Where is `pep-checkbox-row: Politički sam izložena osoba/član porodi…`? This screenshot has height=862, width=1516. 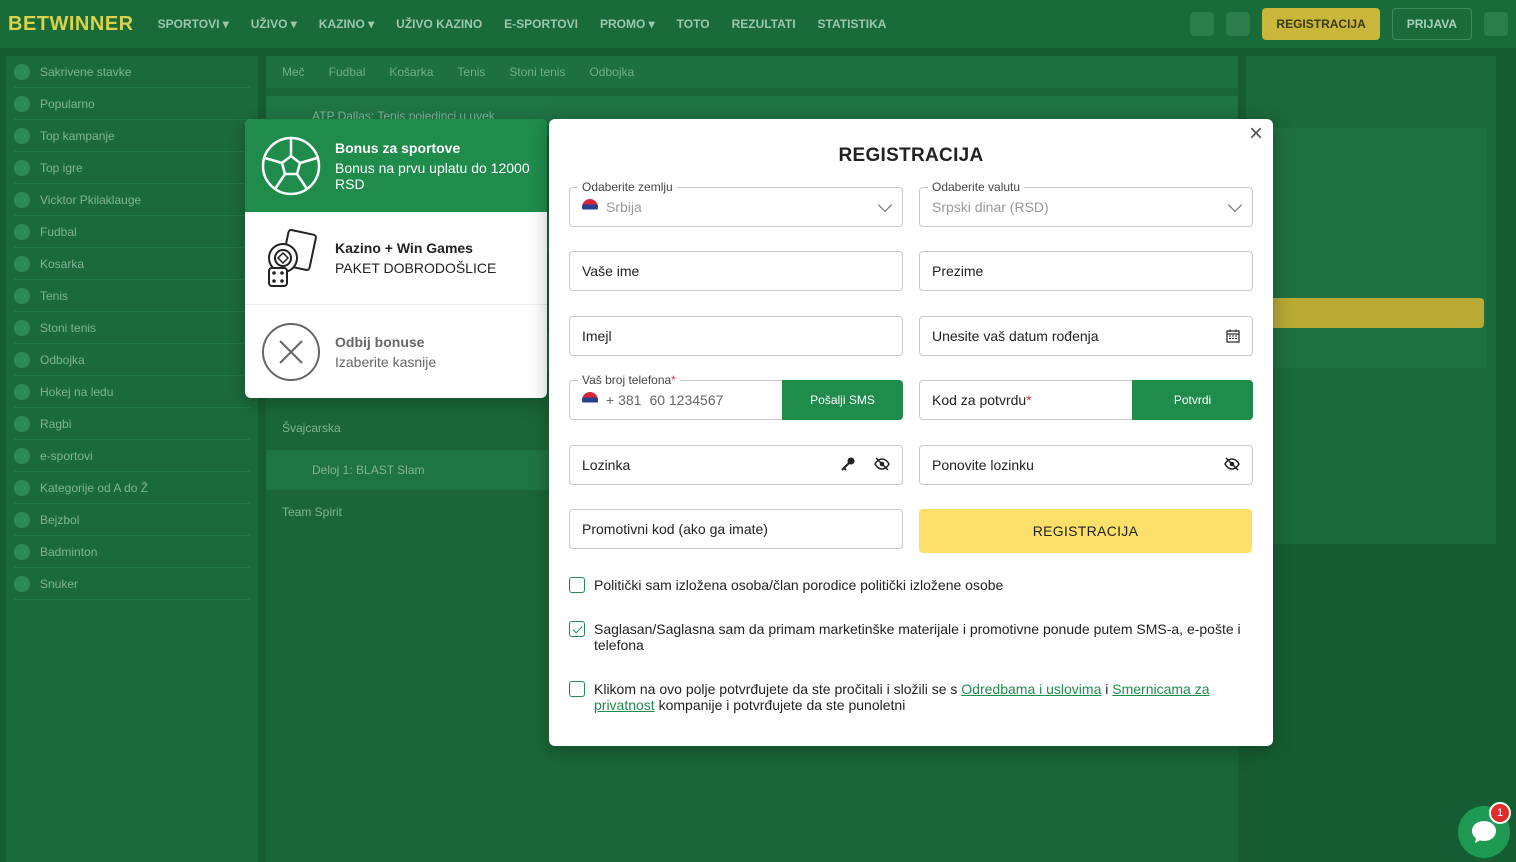
pep-checkbox-row: Politički sam izložena osoba/član porodi… is located at coordinates (909, 585).